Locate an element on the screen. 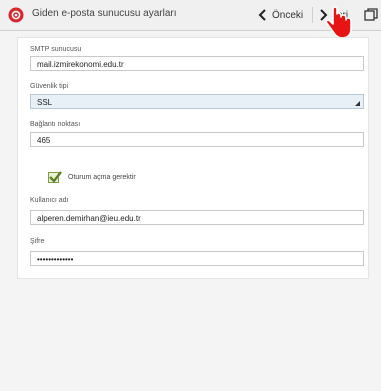 The image size is (381, 391). smtp-server-field: mail.izmirekonomi.edu.tr is located at coordinates (197, 63).